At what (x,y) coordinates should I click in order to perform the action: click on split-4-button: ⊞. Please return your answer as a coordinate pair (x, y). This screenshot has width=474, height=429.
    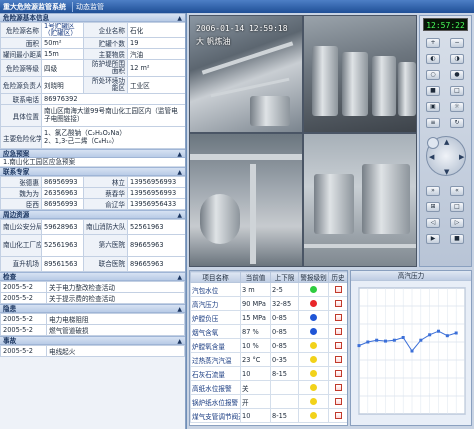
    Looking at the image, I should click on (433, 207).